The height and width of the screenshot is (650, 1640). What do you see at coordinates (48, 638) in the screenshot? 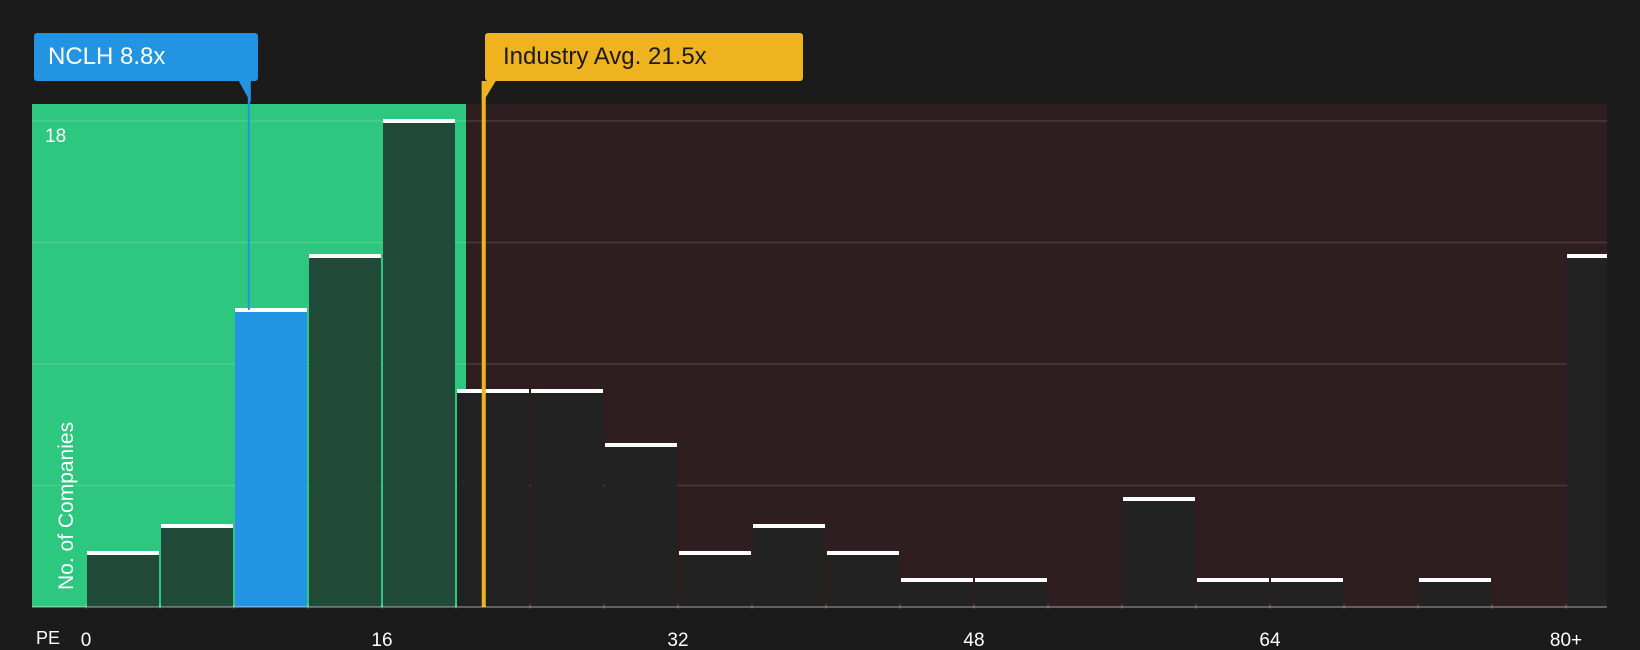
I see `x-axis-label: PE` at bounding box center [48, 638].